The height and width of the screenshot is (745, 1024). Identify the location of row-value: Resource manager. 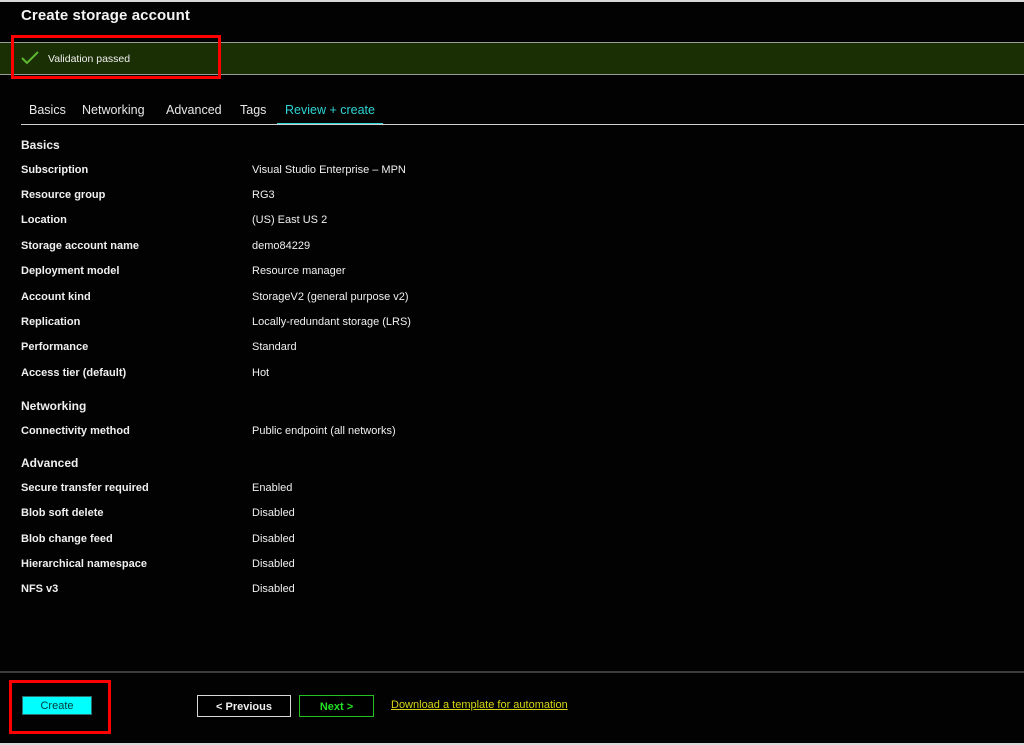
(299, 271).